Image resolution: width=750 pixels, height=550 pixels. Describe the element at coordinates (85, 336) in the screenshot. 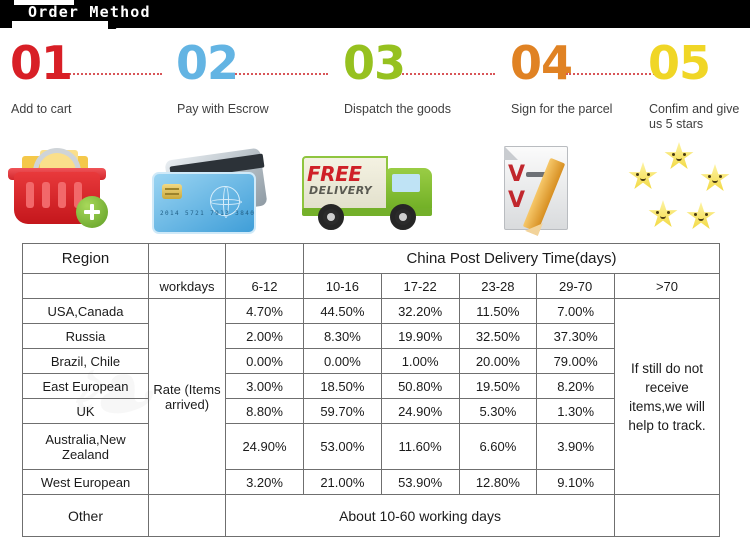

I see `row-region: Russia` at that location.